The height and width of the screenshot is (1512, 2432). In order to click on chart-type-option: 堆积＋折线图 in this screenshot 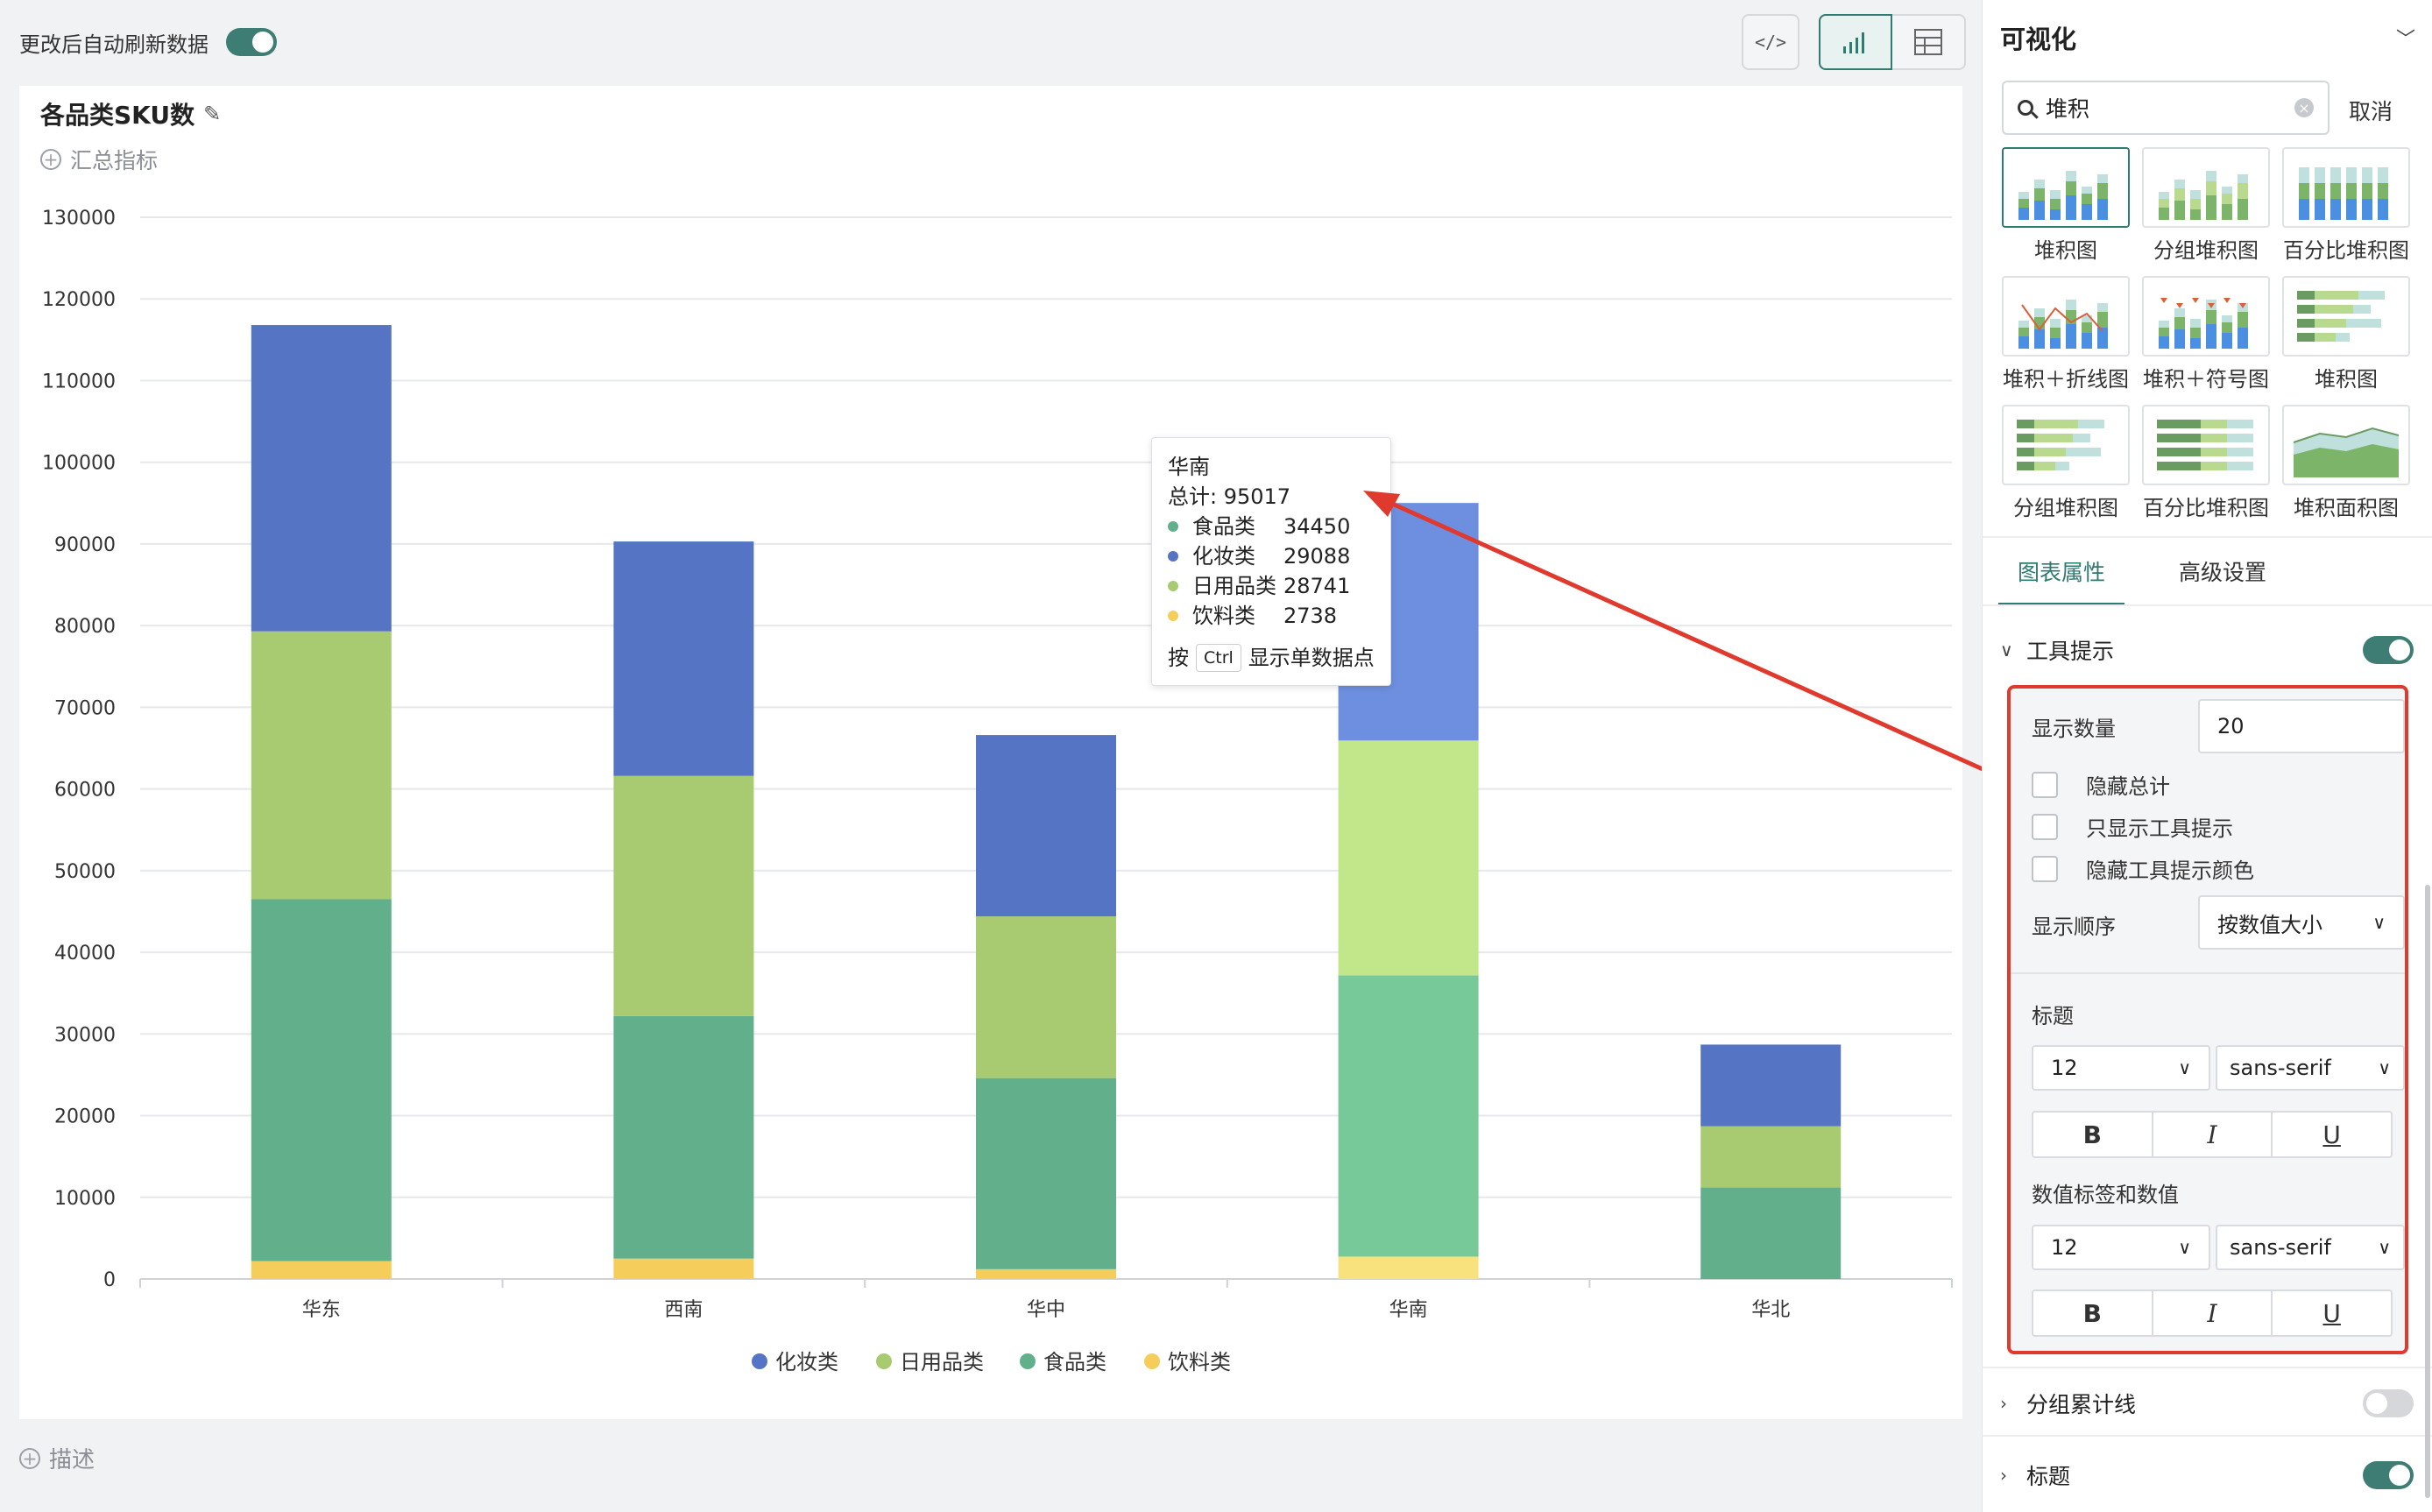, I will do `click(2066, 334)`.